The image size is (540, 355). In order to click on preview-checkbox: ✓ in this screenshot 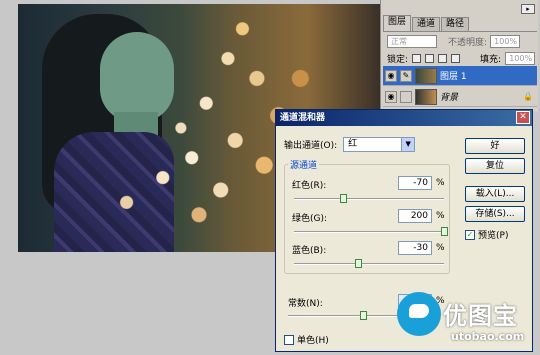, I will do `click(470, 234)`.